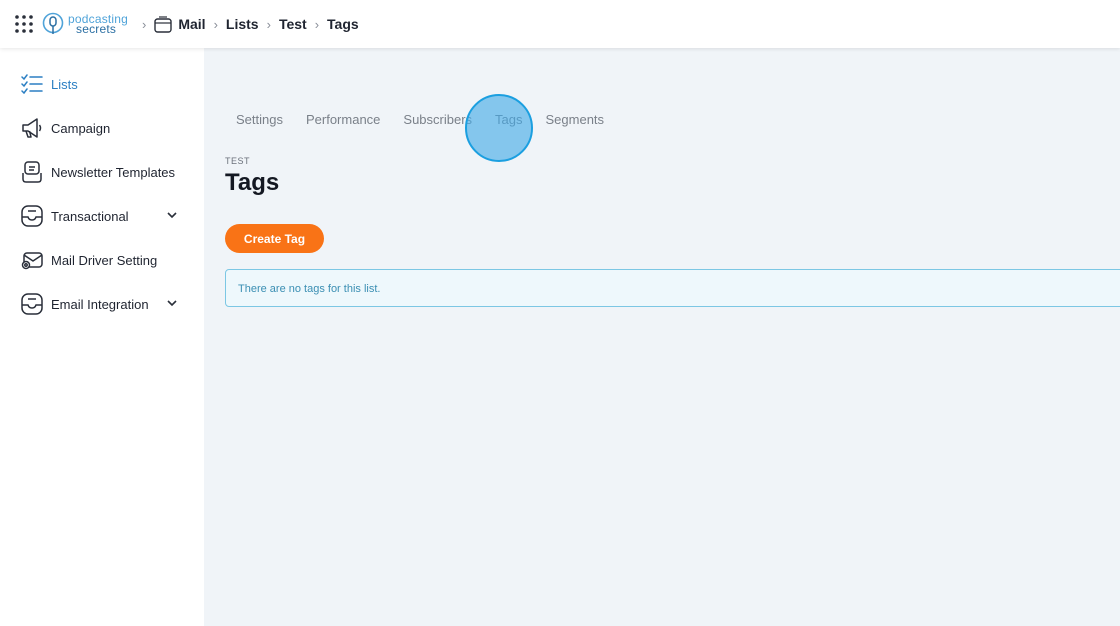 The height and width of the screenshot is (626, 1120). Describe the element at coordinates (259, 119) in the screenshot. I see `tab-settings: Settings` at that location.